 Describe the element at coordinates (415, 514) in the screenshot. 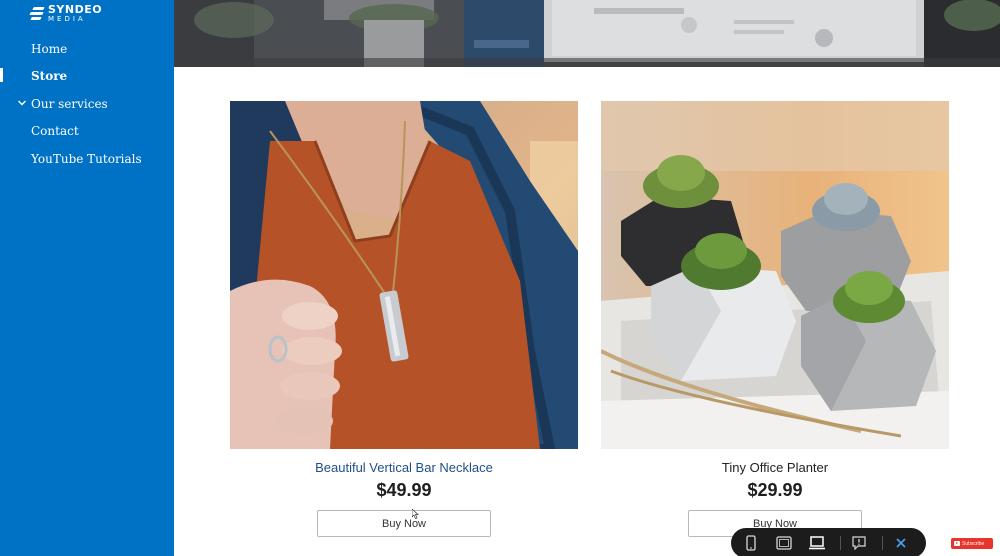

I see `mouse-cursor-icon` at that location.